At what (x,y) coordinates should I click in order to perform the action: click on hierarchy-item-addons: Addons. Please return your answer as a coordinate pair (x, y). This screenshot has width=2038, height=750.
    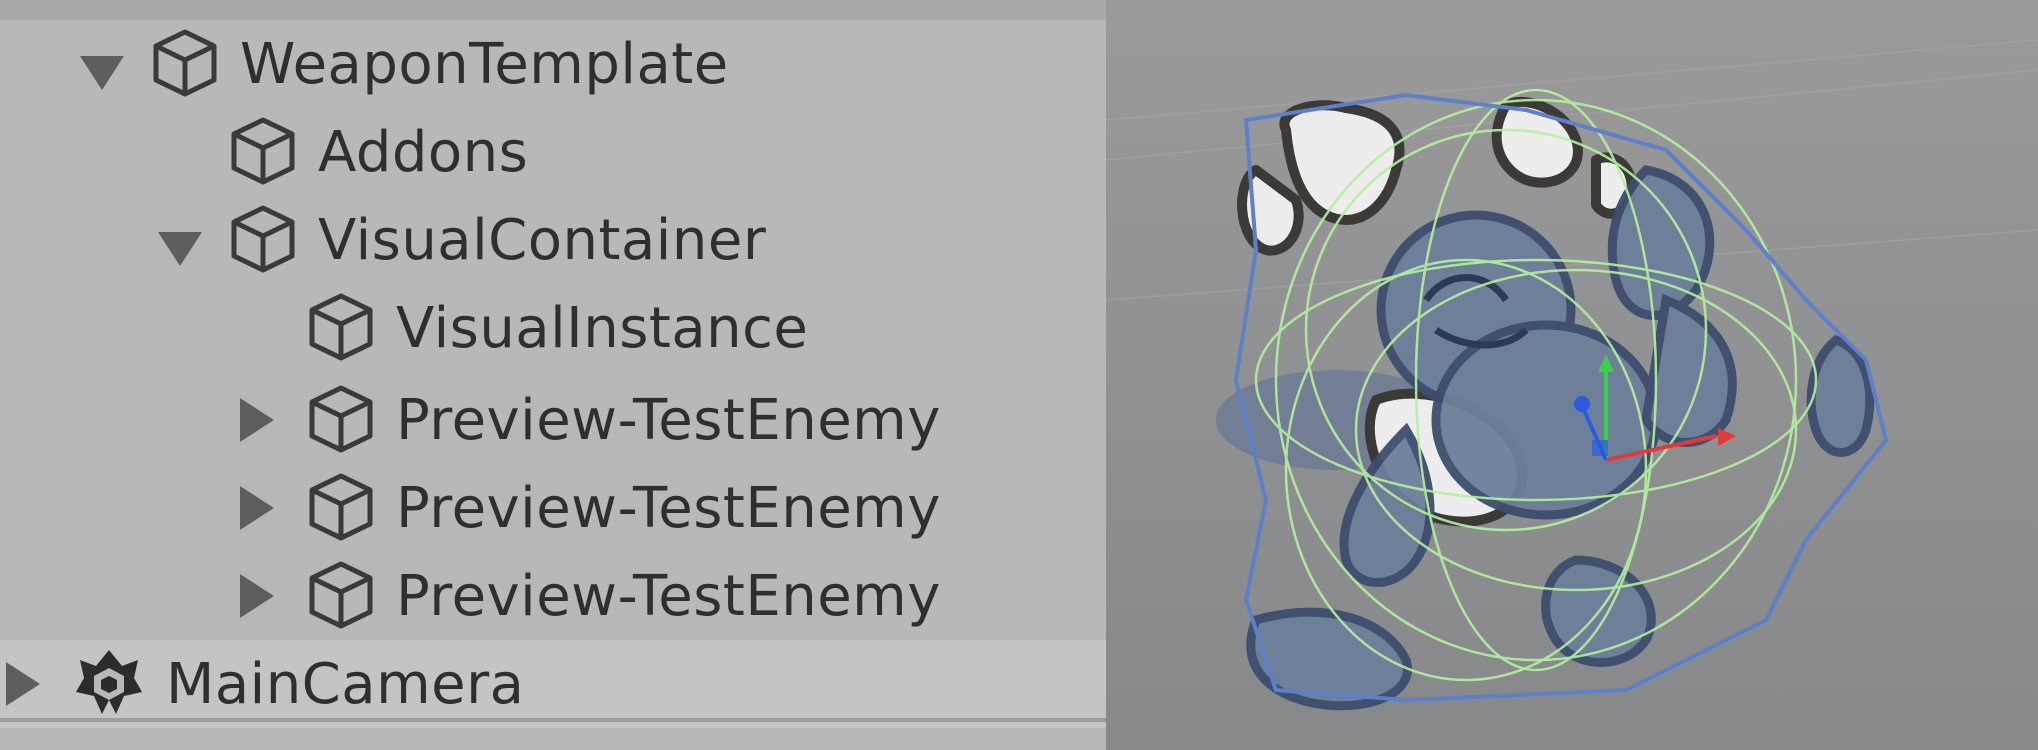
    Looking at the image, I should click on (553, 152).